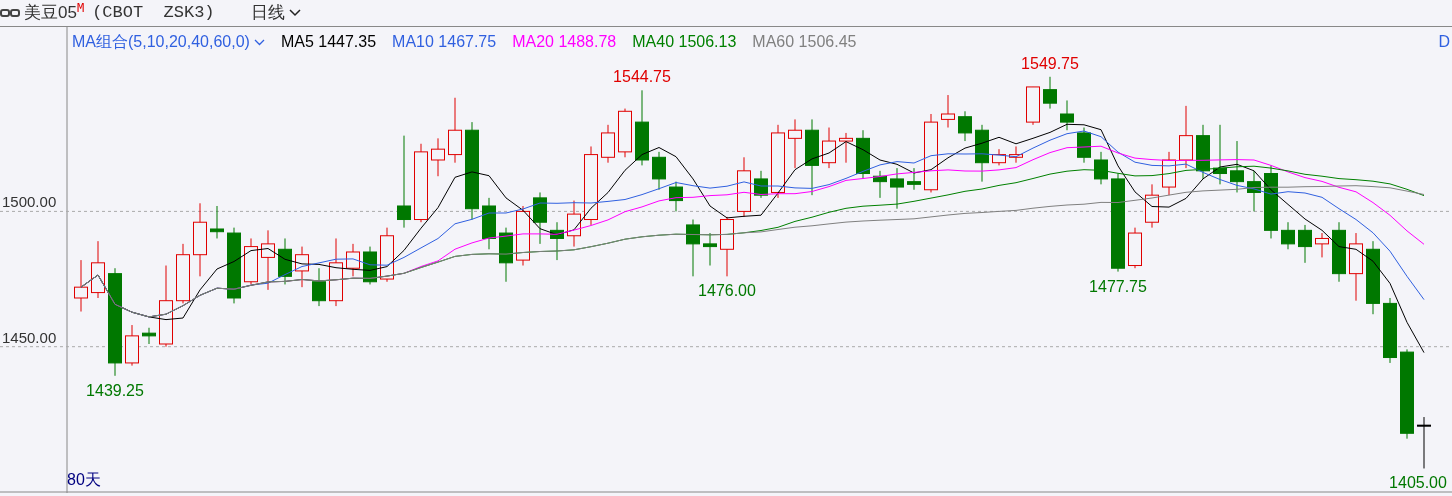 The image size is (1452, 496). Describe the element at coordinates (168, 42) in the screenshot. I see `ma-combo-dropdown: MA组合(5,10,20,40,60,0)` at that location.